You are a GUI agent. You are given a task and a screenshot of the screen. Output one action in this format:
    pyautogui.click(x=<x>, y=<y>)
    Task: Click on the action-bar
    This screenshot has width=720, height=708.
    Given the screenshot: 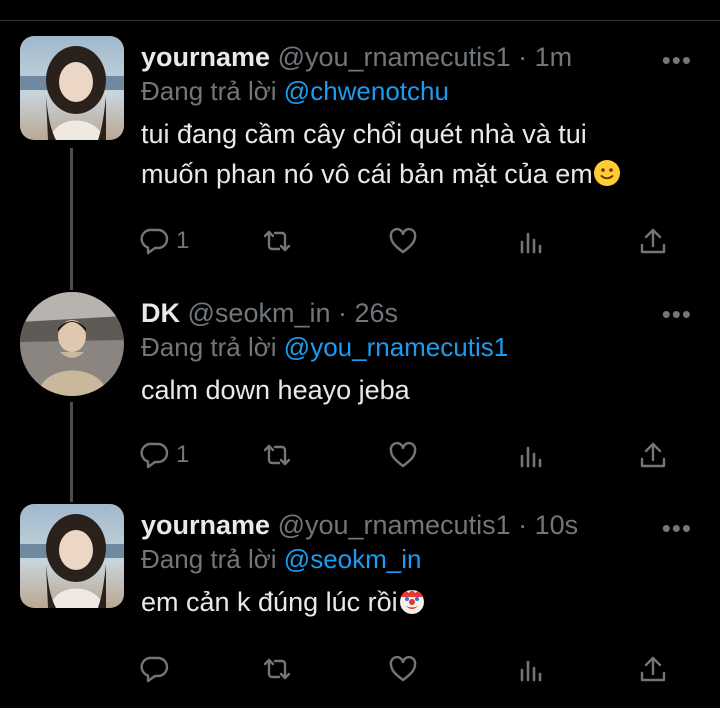 What is the action you would take?
    pyautogui.click(x=410, y=669)
    